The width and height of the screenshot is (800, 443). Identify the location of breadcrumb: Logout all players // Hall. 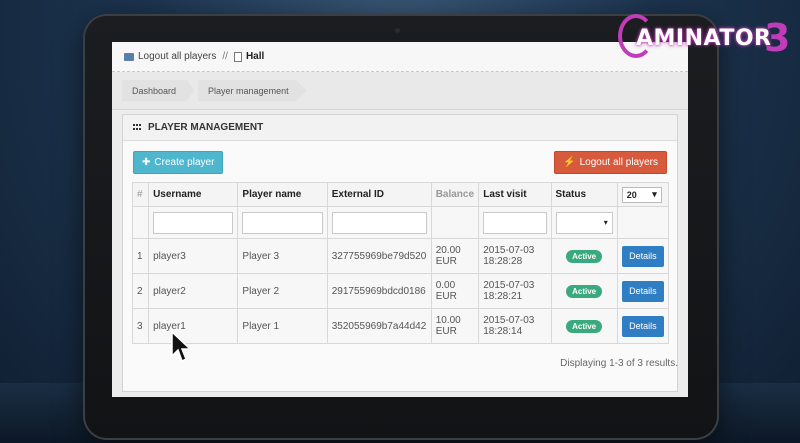
(400, 57).